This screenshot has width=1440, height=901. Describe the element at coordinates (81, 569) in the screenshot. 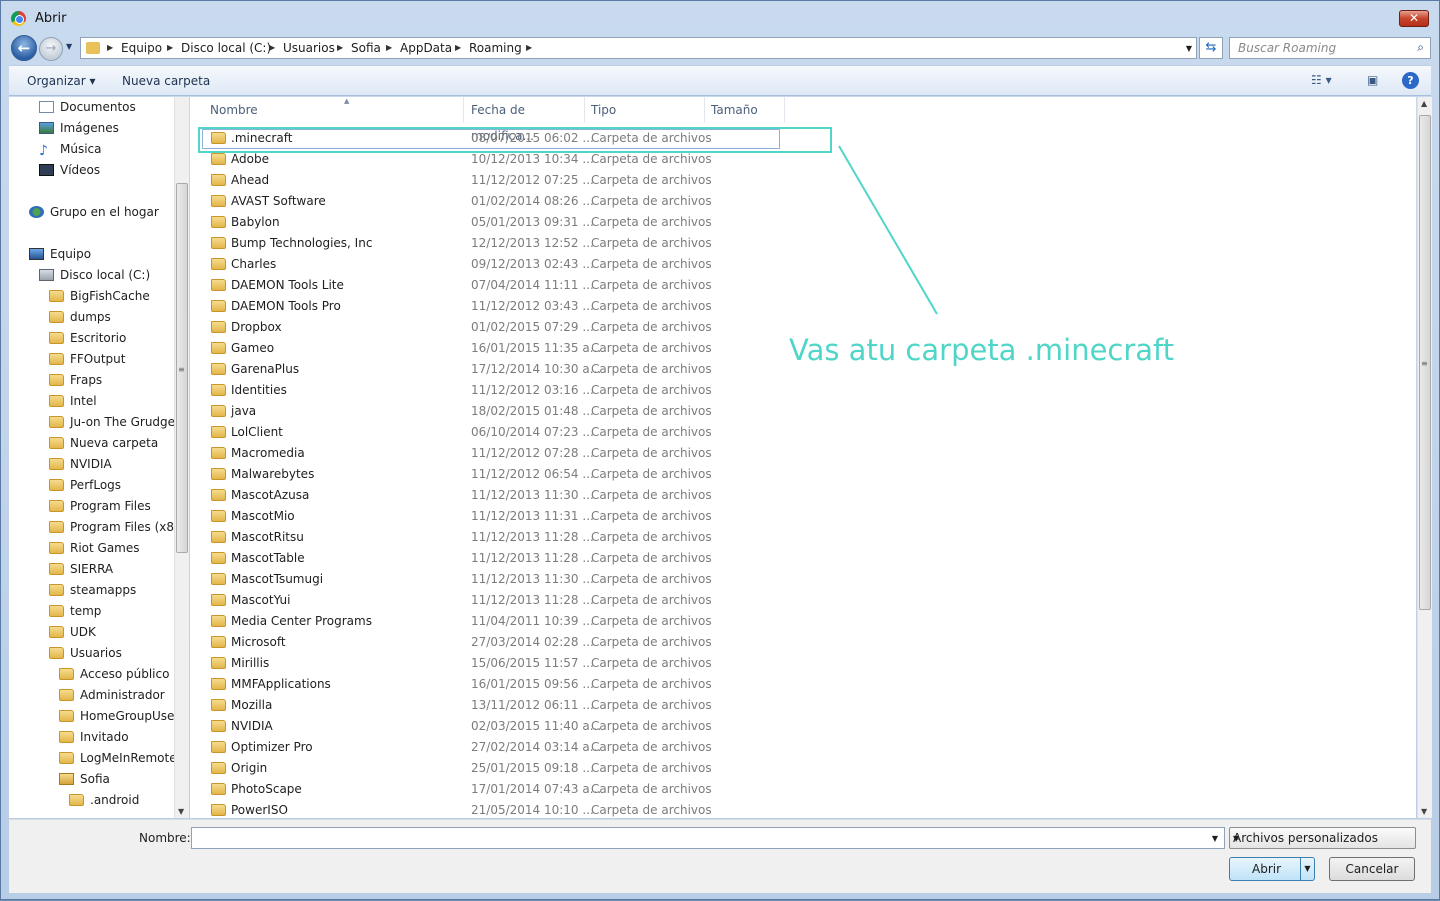

I see `tree-item: SIERRA` at that location.